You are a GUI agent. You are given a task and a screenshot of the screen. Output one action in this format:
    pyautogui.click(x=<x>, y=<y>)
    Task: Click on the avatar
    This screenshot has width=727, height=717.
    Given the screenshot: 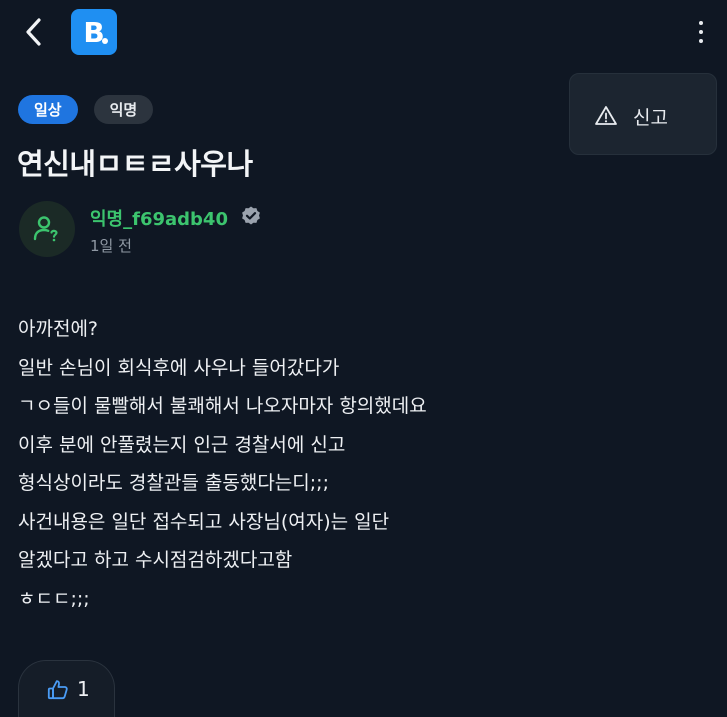 What is the action you would take?
    pyautogui.click(x=47, y=229)
    